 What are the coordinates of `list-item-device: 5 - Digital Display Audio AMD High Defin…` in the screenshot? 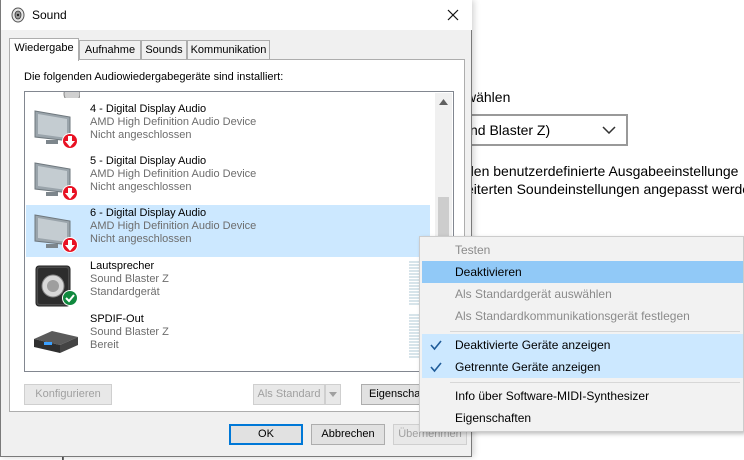 It's located at (228, 179).